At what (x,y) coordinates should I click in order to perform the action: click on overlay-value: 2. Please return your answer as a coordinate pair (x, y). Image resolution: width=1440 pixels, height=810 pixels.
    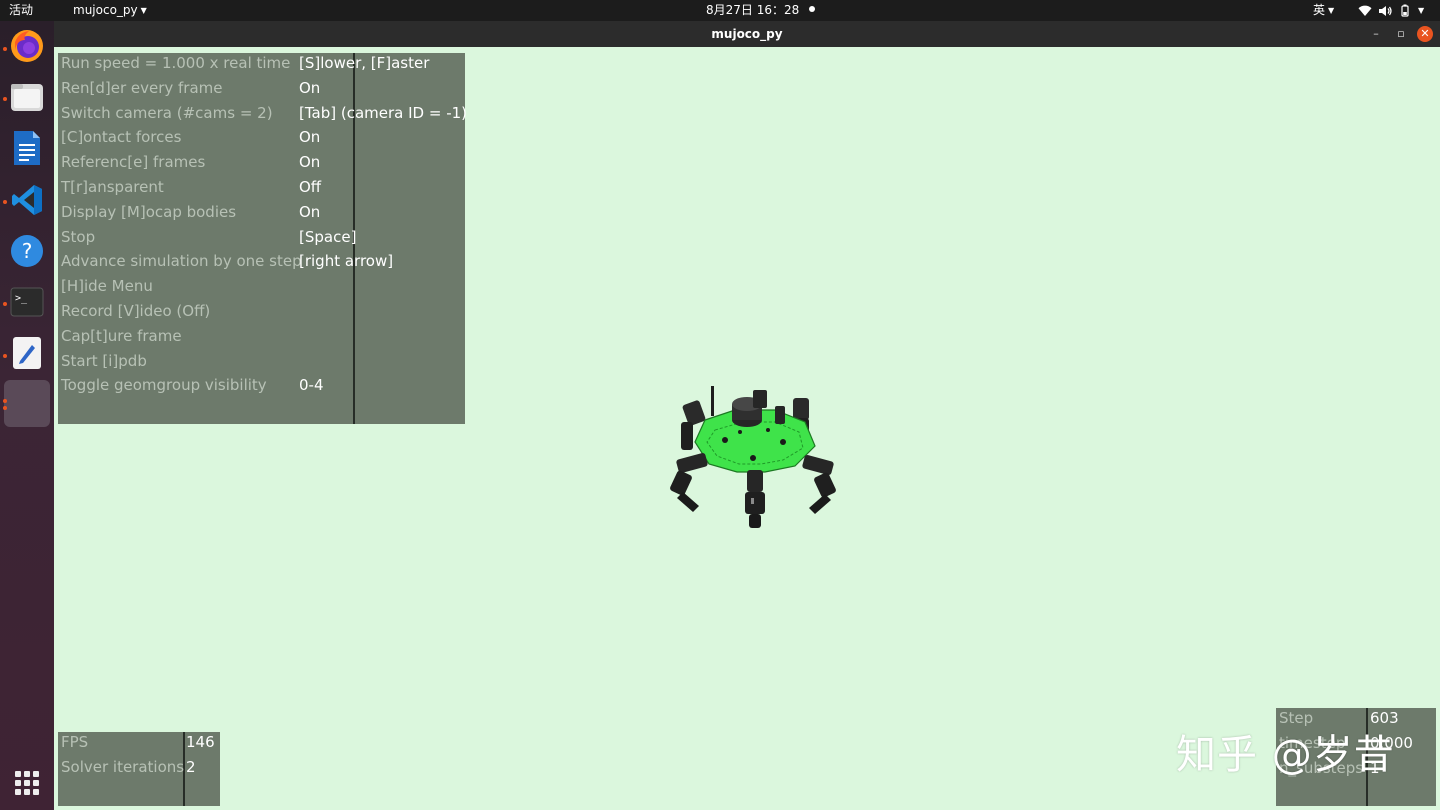
    Looking at the image, I should click on (191, 766).